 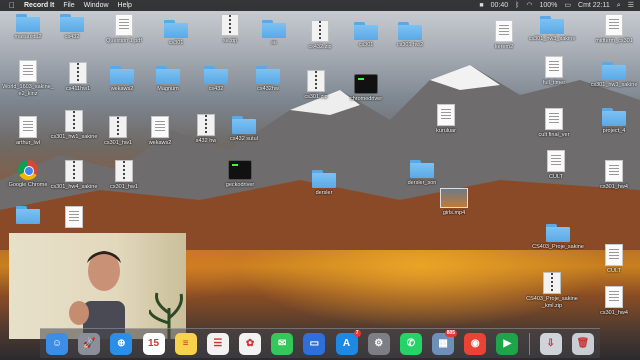 I want to click on desktop-icon-terminal: chromedriver, so click(x=366, y=88).